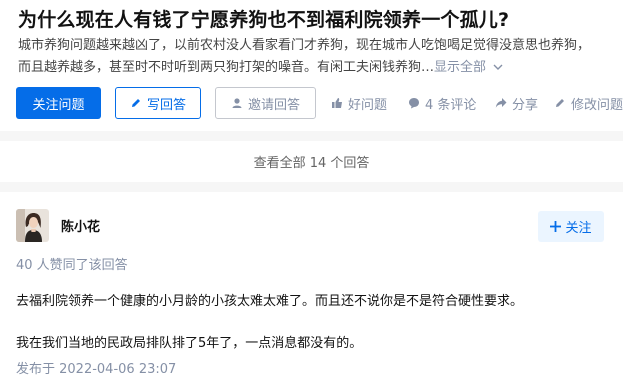 The height and width of the screenshot is (382, 623). I want to click on excerpt-line-2: 而且越养越多，甚至时不时听到两只狗打架的噪音。有闲工夫闲钱养狗…显示全部, so click(318, 68).